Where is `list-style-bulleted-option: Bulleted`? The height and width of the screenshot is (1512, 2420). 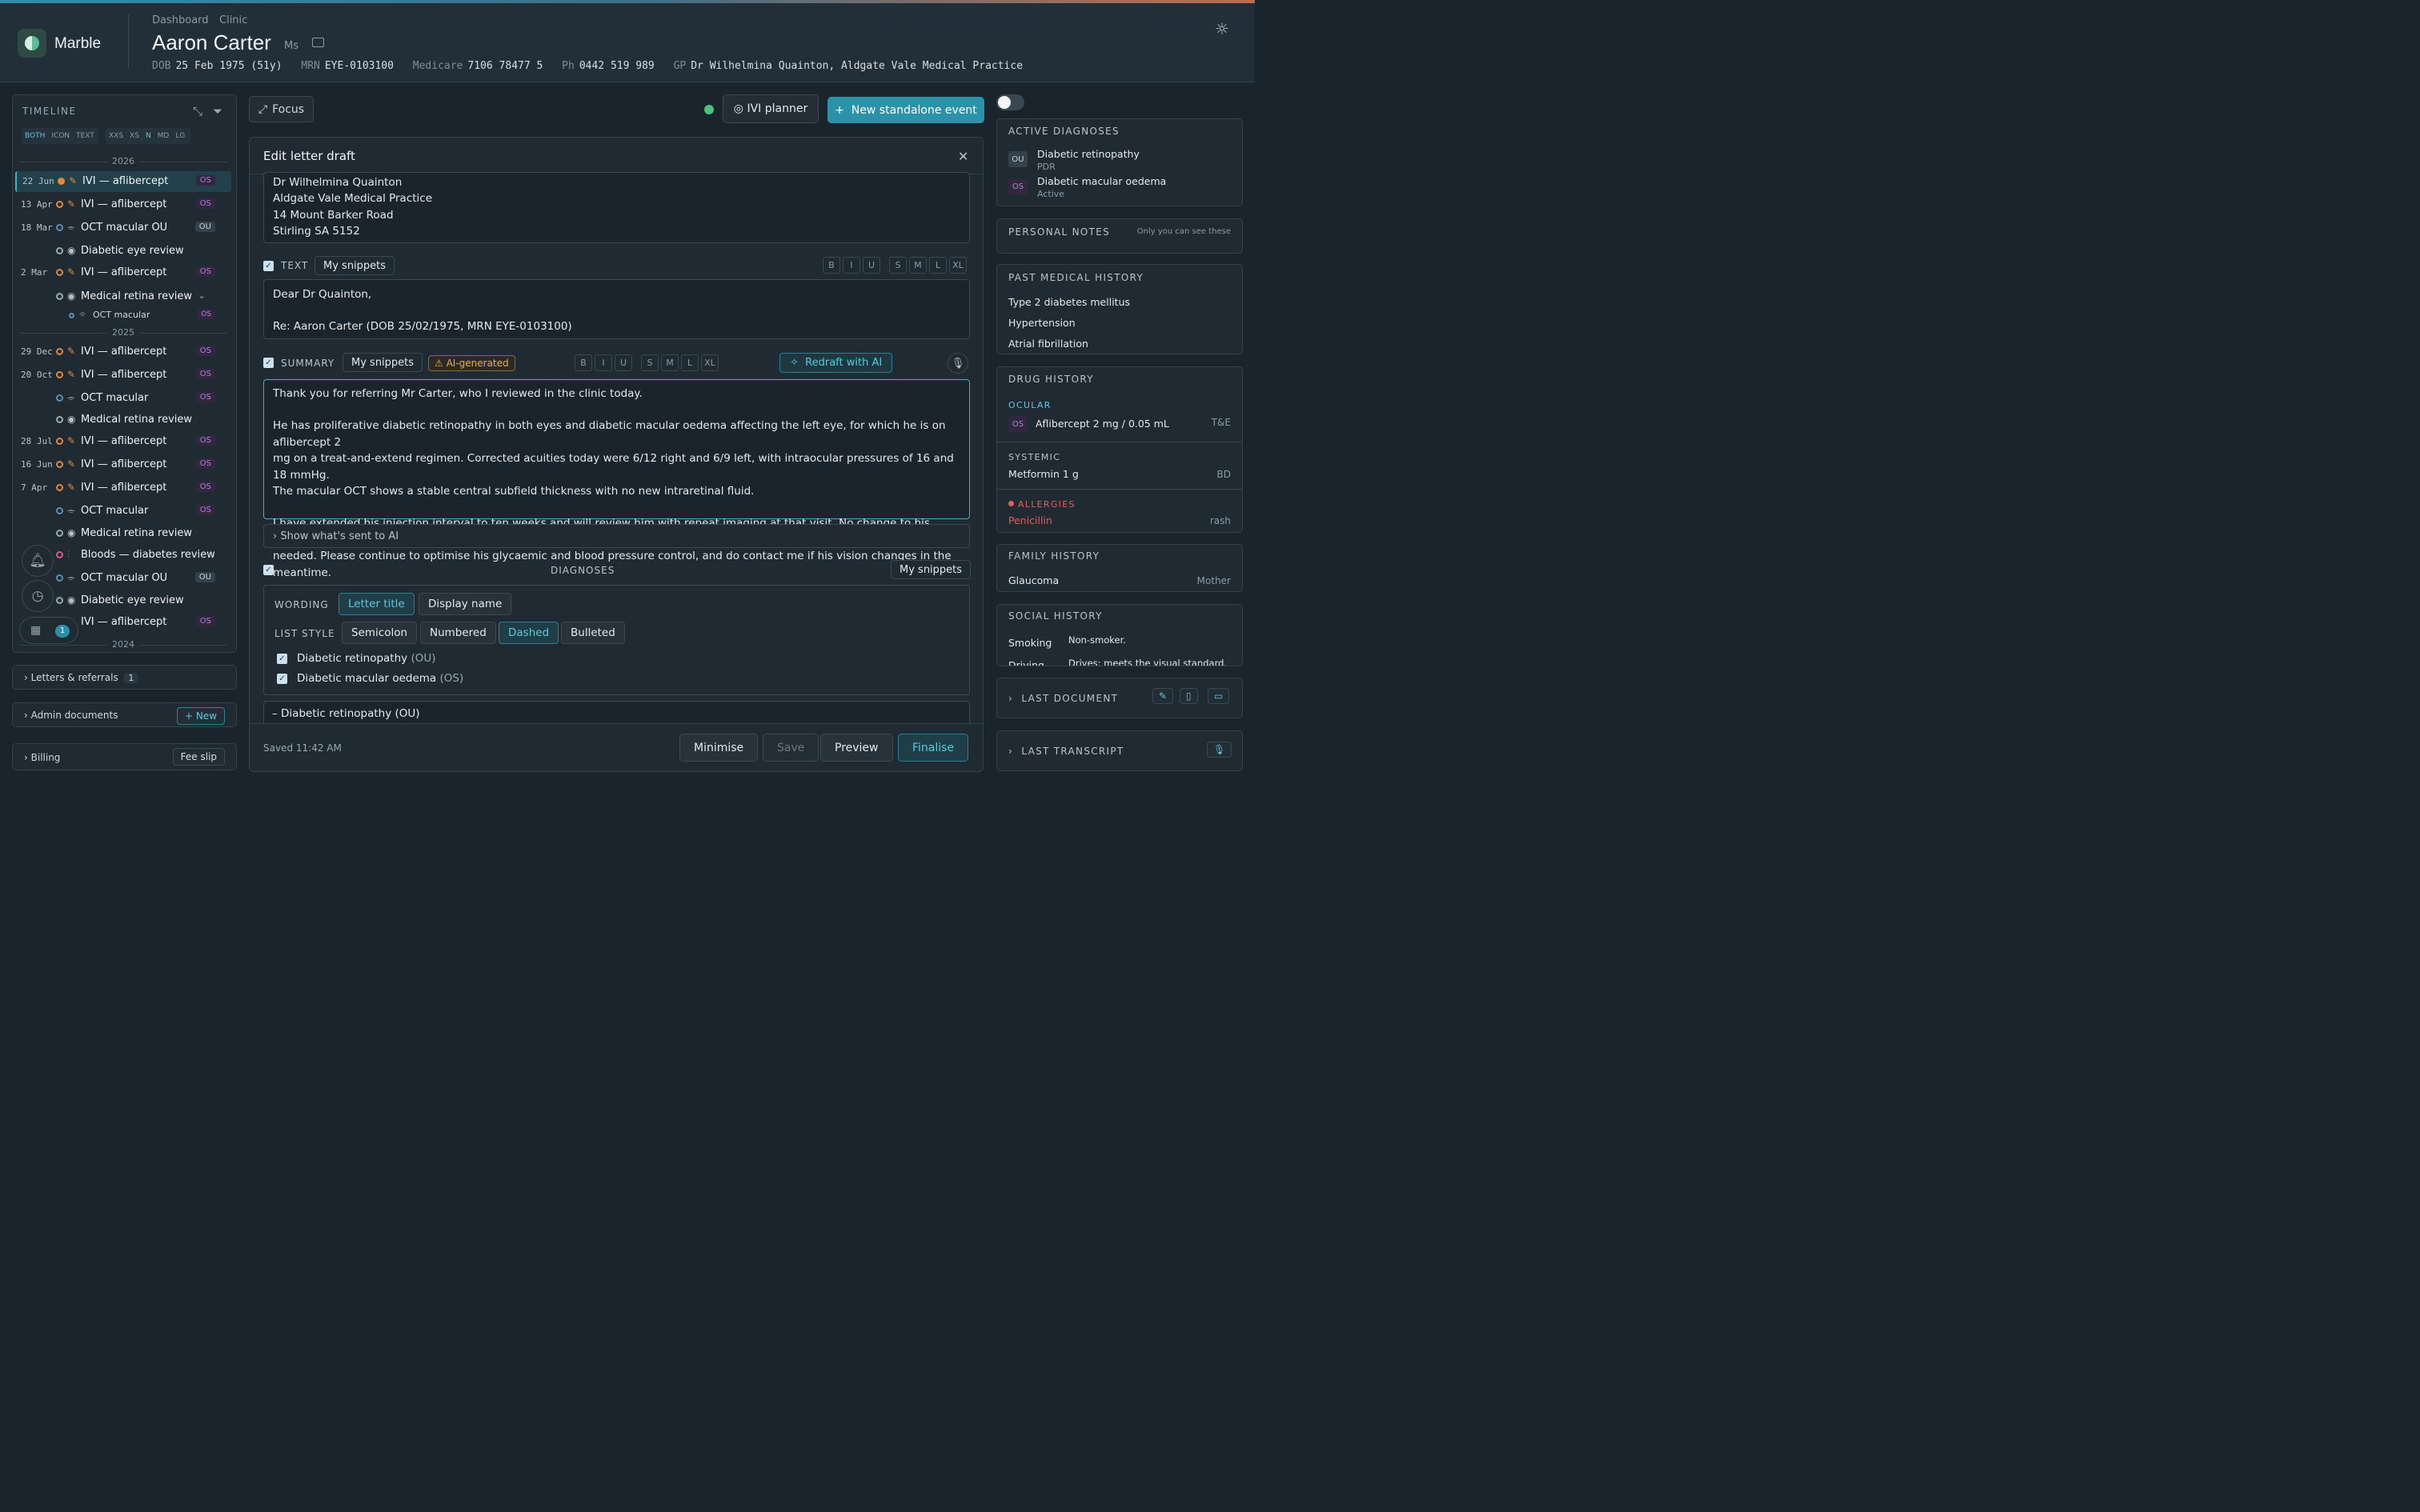 list-style-bulleted-option: Bulleted is located at coordinates (593, 633).